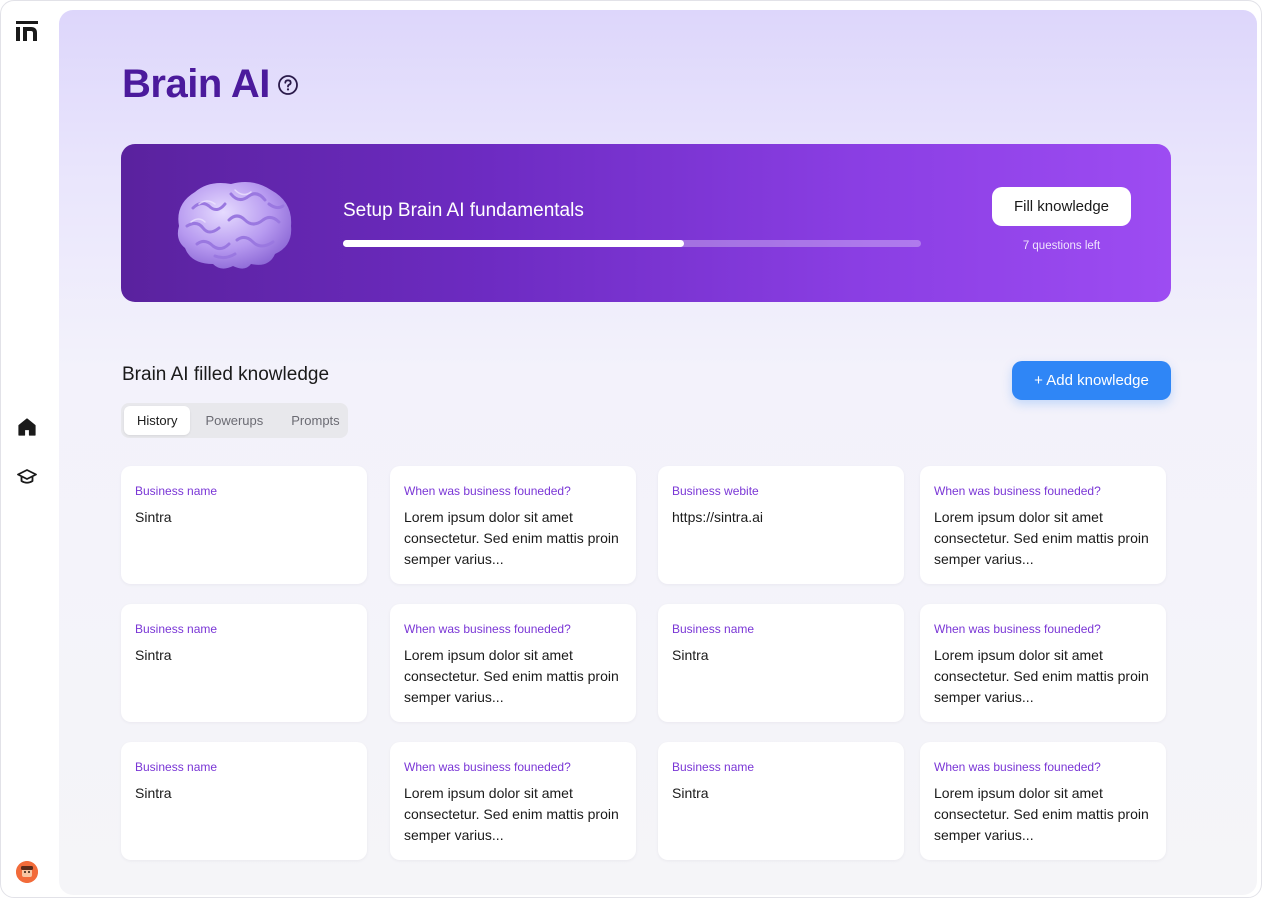  What do you see at coordinates (30, 449) in the screenshot?
I see `sidebar` at bounding box center [30, 449].